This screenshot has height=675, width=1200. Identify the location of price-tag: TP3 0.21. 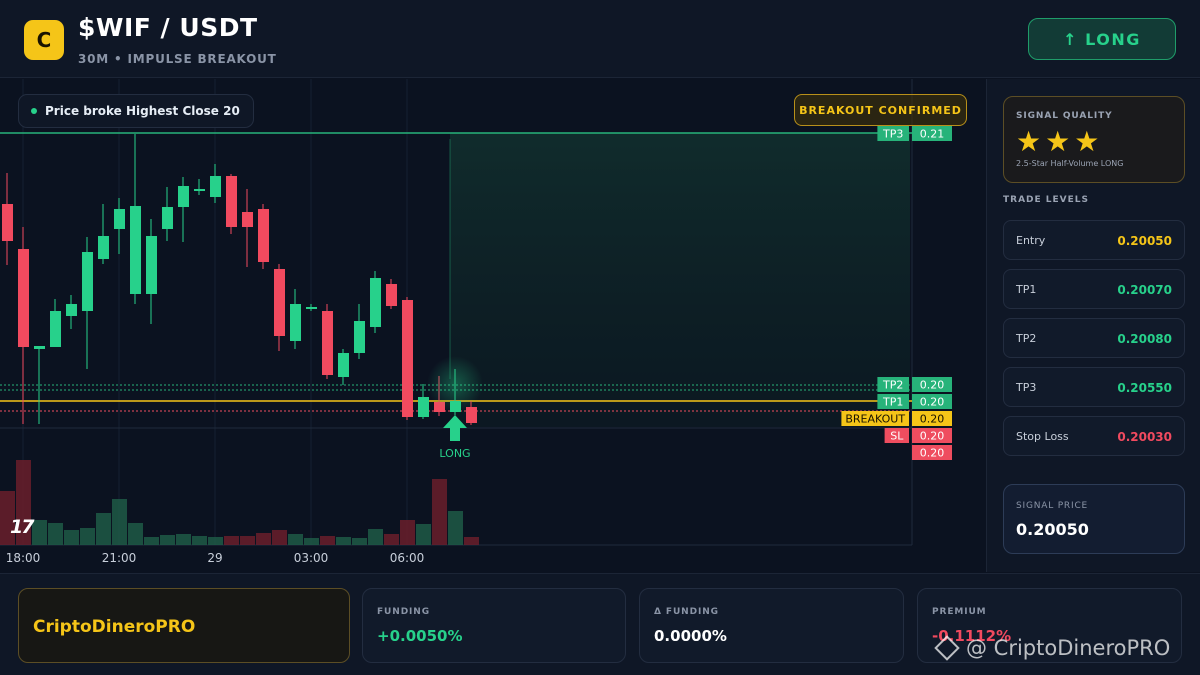
(914, 133).